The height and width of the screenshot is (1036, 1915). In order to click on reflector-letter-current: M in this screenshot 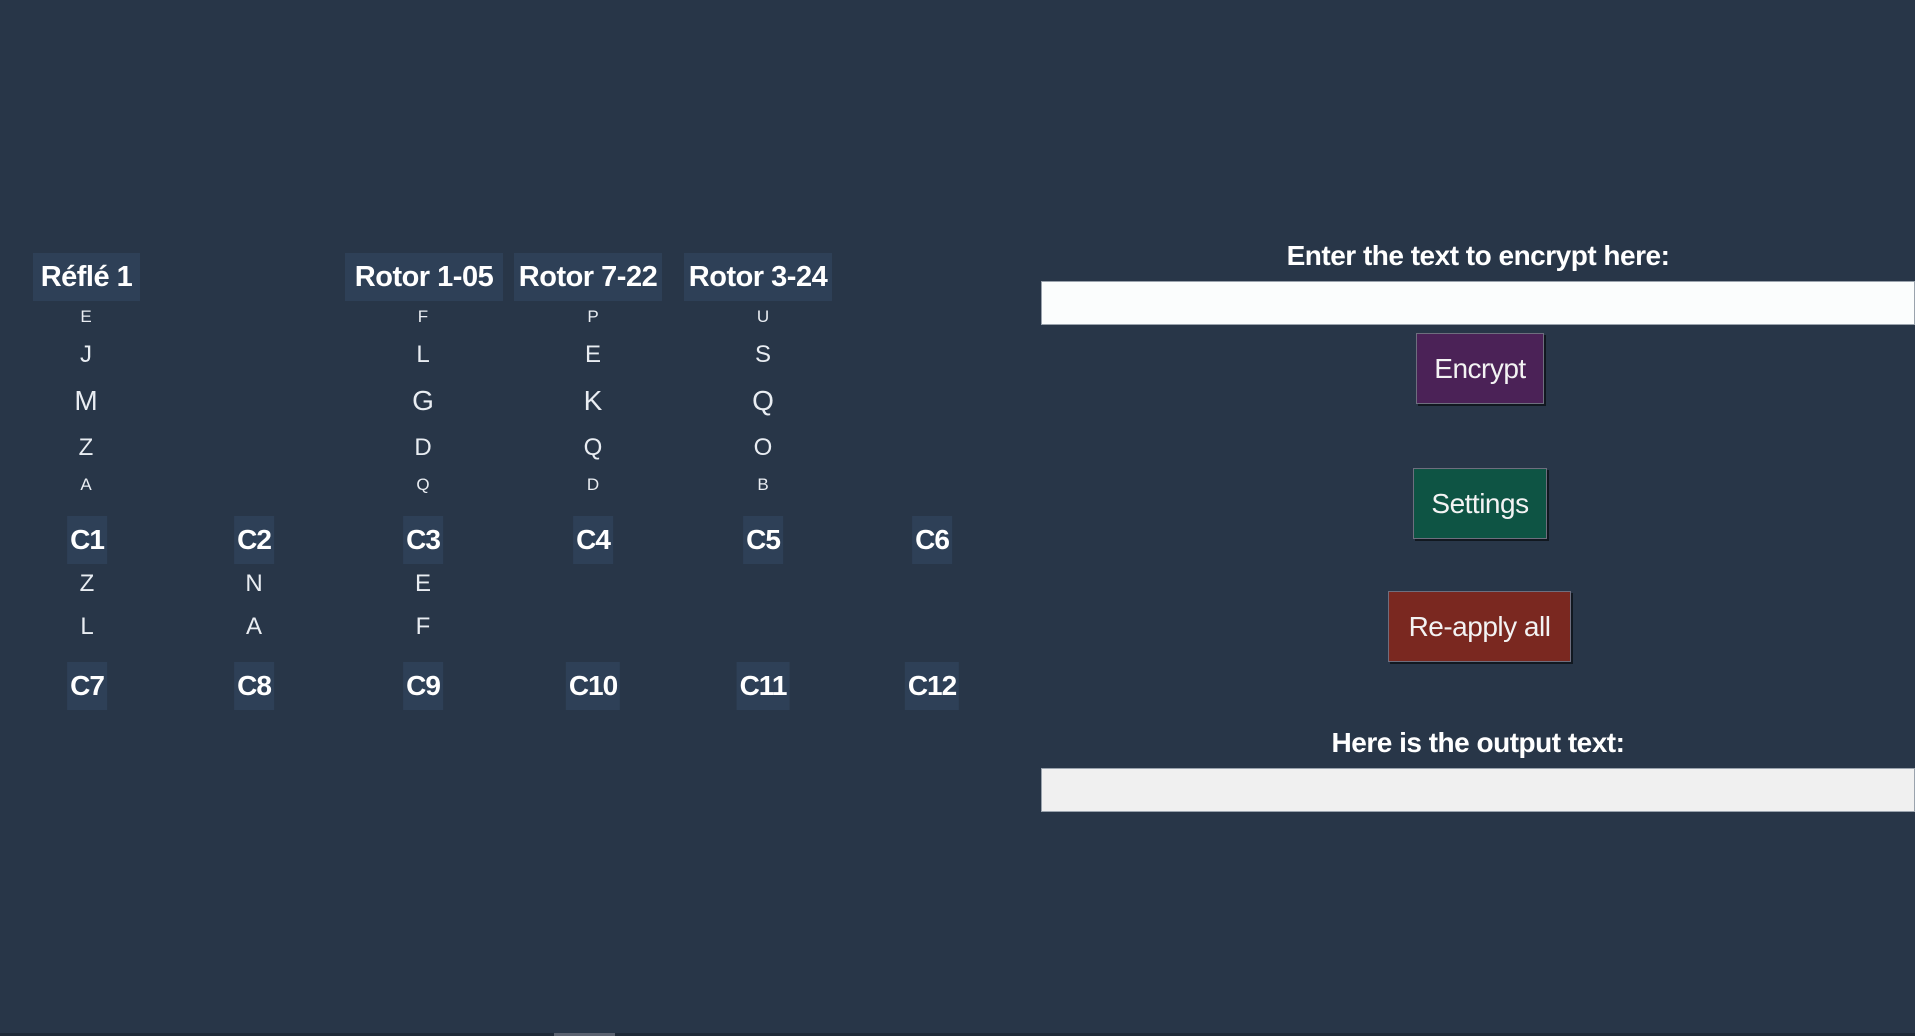, I will do `click(86, 400)`.